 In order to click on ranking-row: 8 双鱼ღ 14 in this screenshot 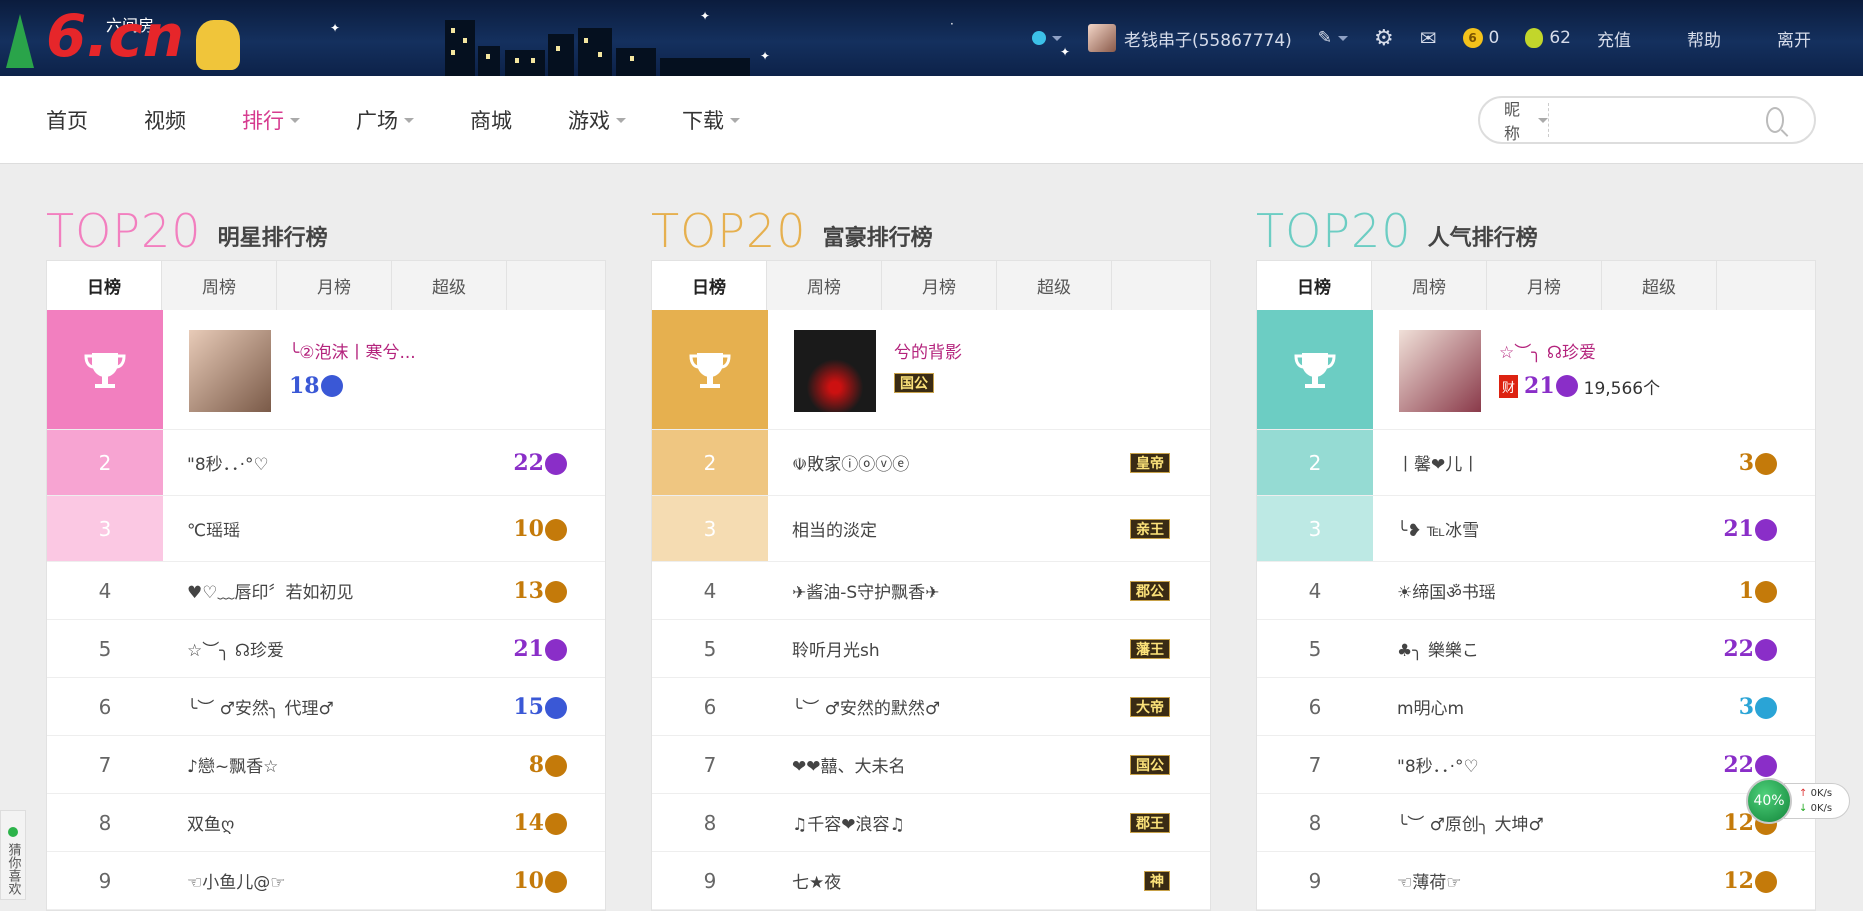, I will do `click(326, 823)`.